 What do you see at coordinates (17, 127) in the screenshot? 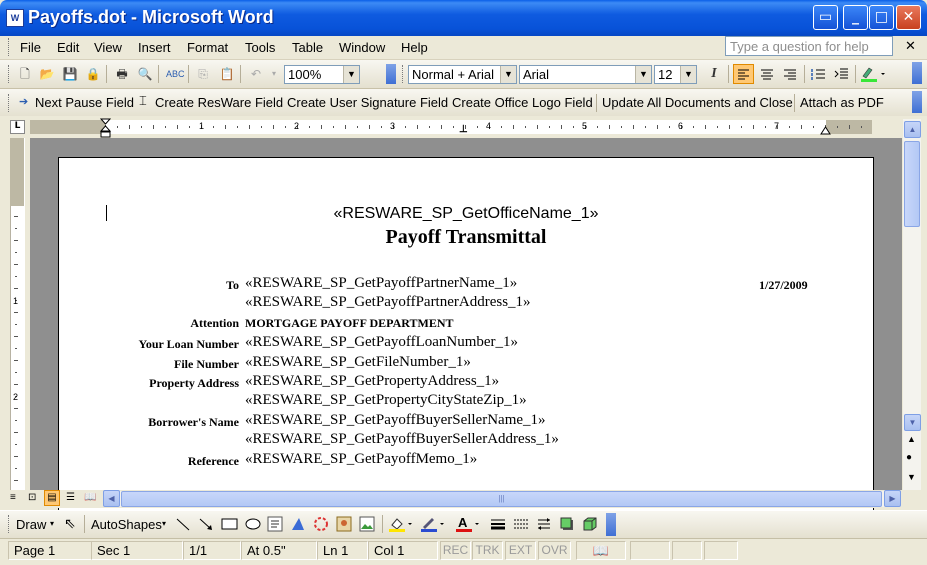
I see `tab-selector: L` at bounding box center [17, 127].